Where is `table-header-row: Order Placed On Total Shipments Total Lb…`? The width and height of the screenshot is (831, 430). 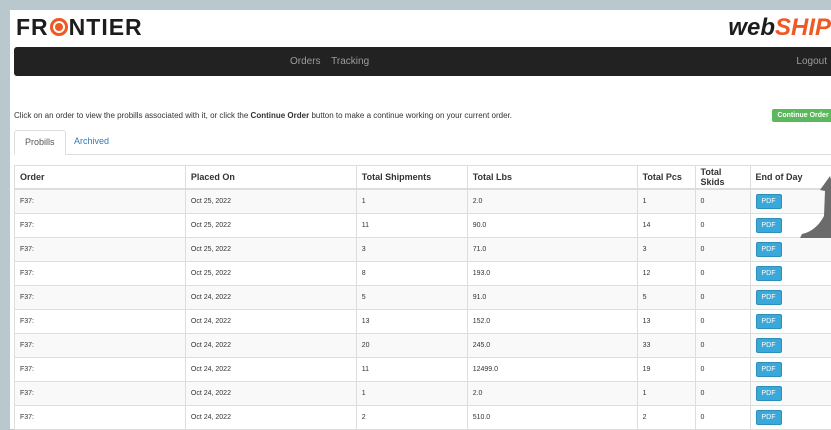 table-header-row: Order Placed On Total Shipments Total Lb… is located at coordinates (423, 178).